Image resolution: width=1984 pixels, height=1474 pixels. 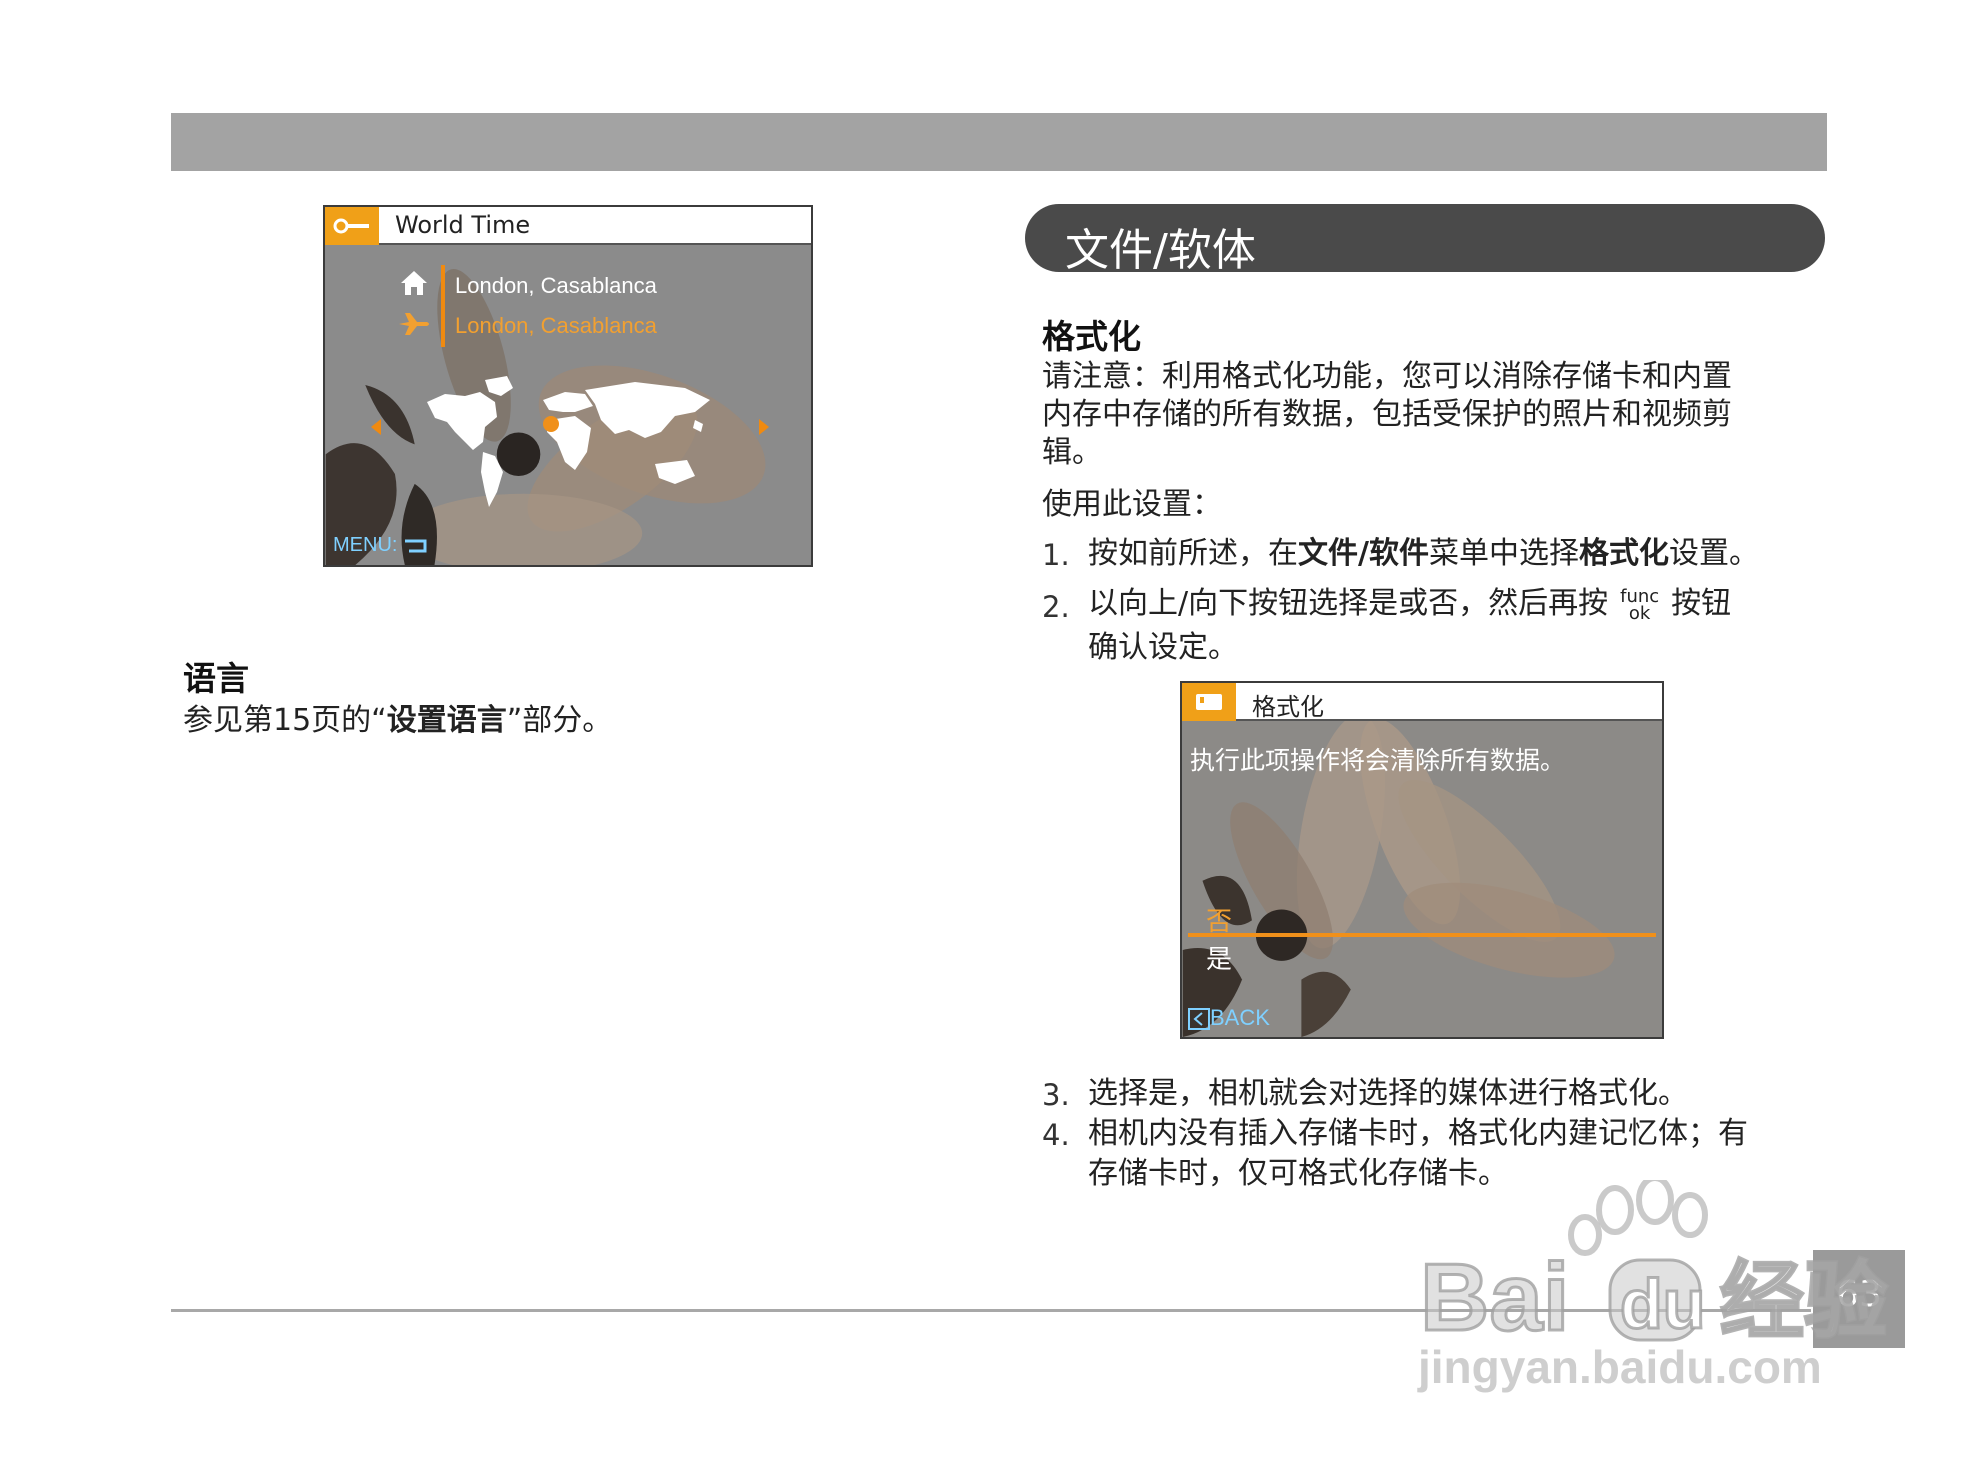 I want to click on step-1-bold: 文件/软件, so click(x=1363, y=553).